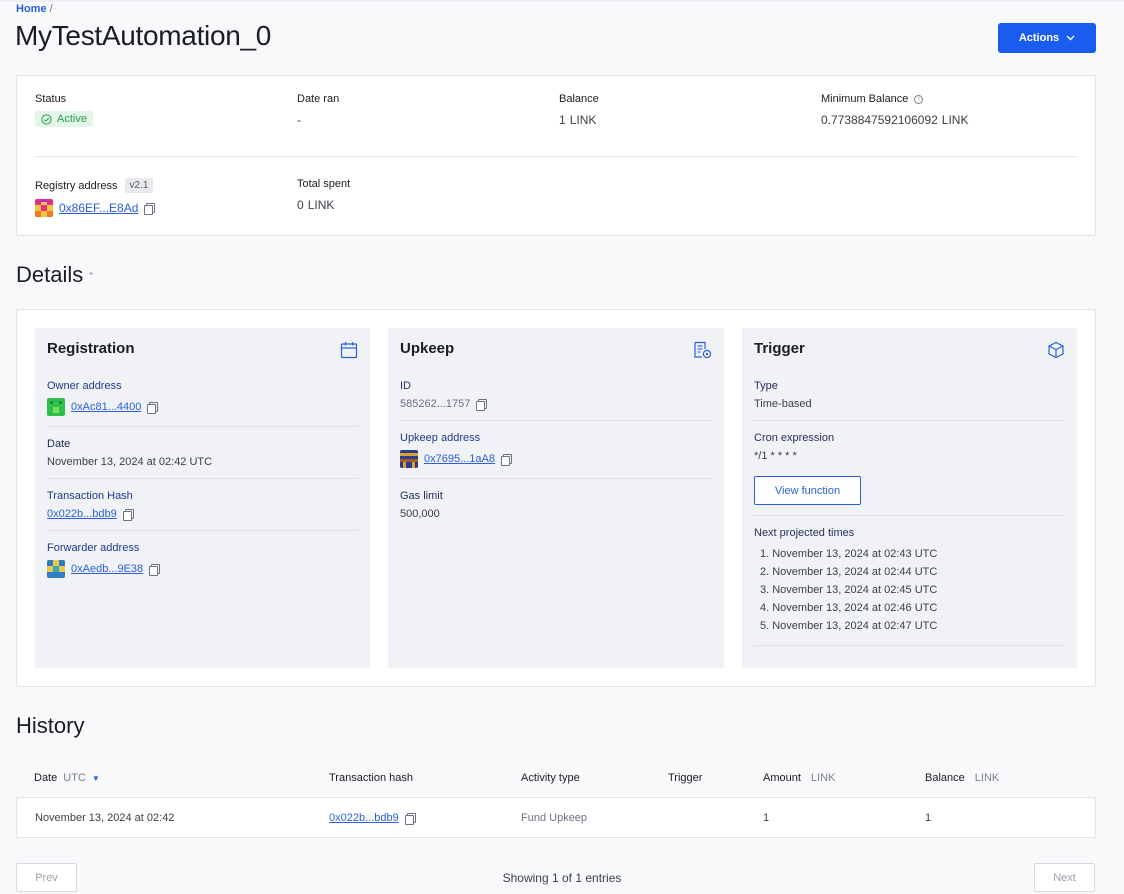  Describe the element at coordinates (435, 404) in the screenshot. I see `upkeep-id-value: 585262...1757` at that location.